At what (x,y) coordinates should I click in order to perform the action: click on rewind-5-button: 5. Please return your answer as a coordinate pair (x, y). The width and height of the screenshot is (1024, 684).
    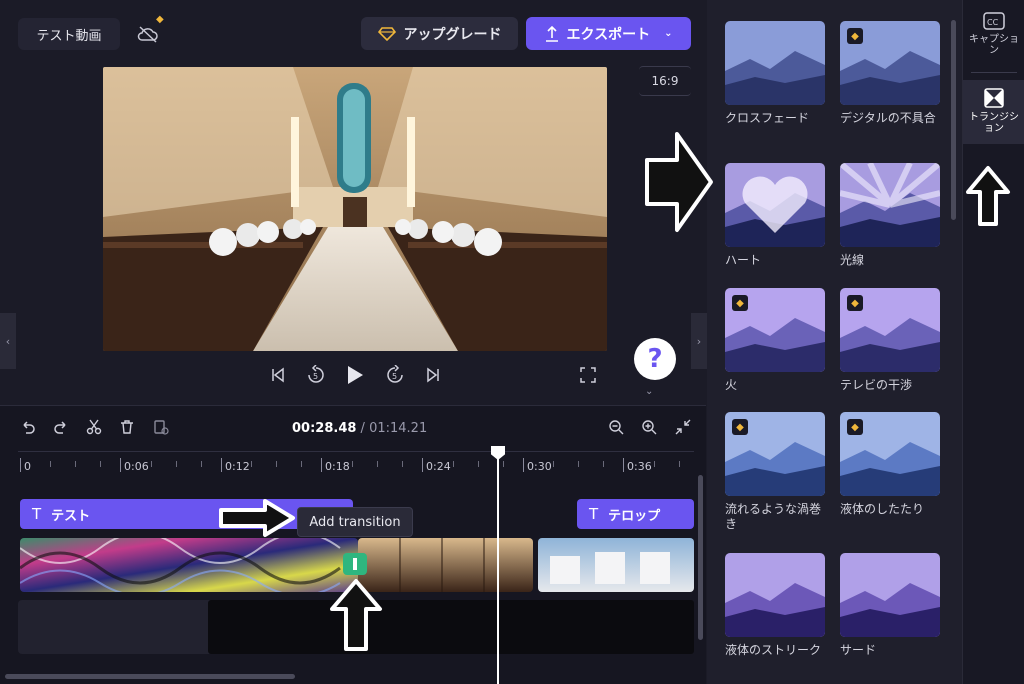
    Looking at the image, I should click on (316, 375).